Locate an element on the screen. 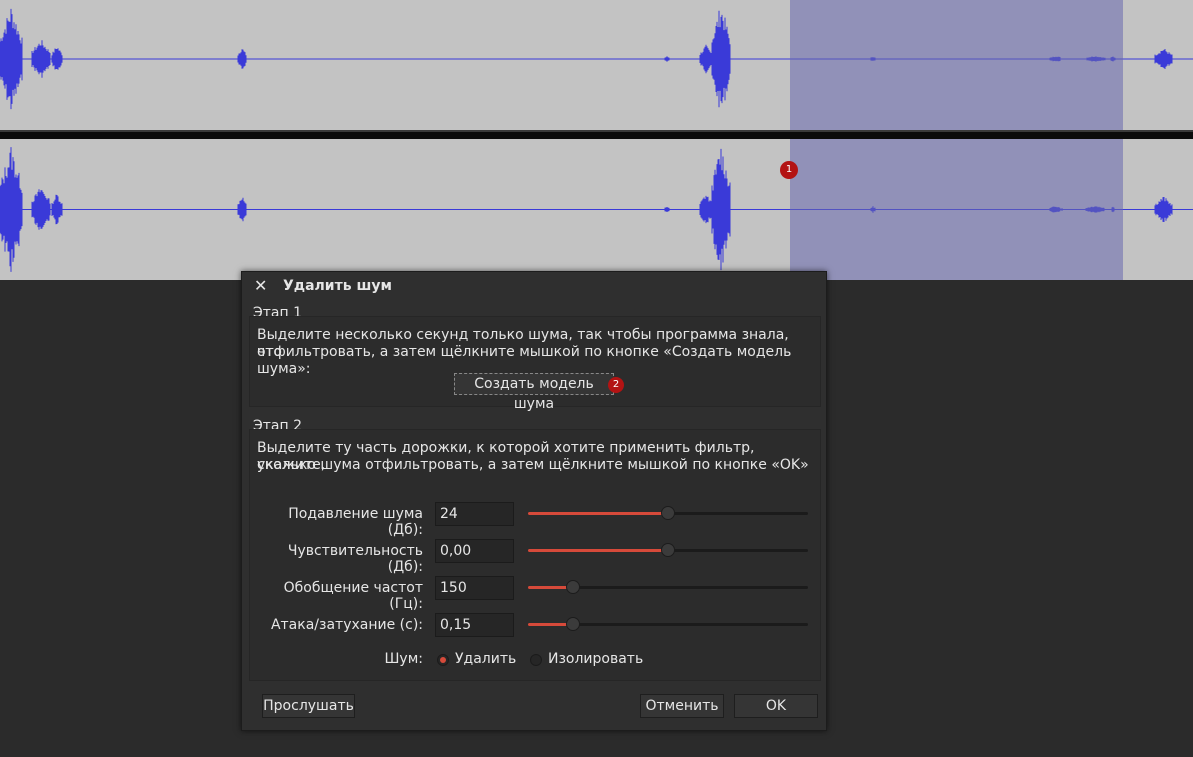 The width and height of the screenshot is (1193, 757). frequency-smoothing-input: 150 is located at coordinates (474, 588).